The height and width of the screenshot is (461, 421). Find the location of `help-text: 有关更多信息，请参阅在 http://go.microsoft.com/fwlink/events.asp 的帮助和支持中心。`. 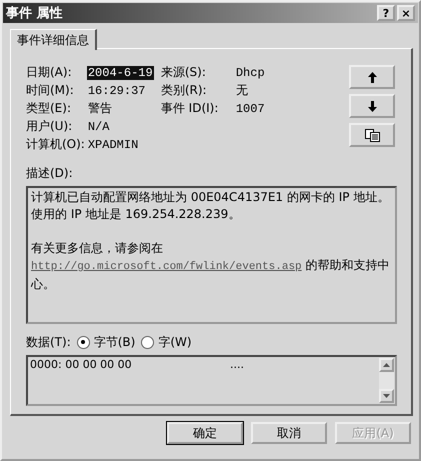

help-text: 有关更多信息，请参阅在 http://go.microsoft.com/fwlink/events.asp 的帮助和支持中心。 is located at coordinates (210, 266).